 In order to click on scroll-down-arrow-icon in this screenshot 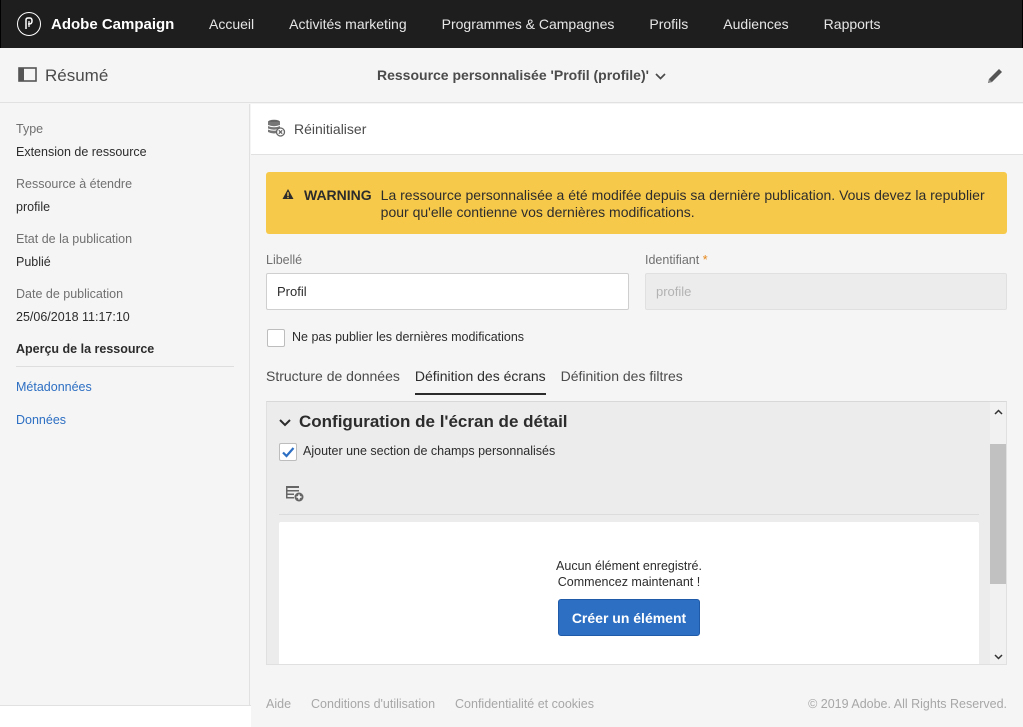, I will do `click(998, 655)`.